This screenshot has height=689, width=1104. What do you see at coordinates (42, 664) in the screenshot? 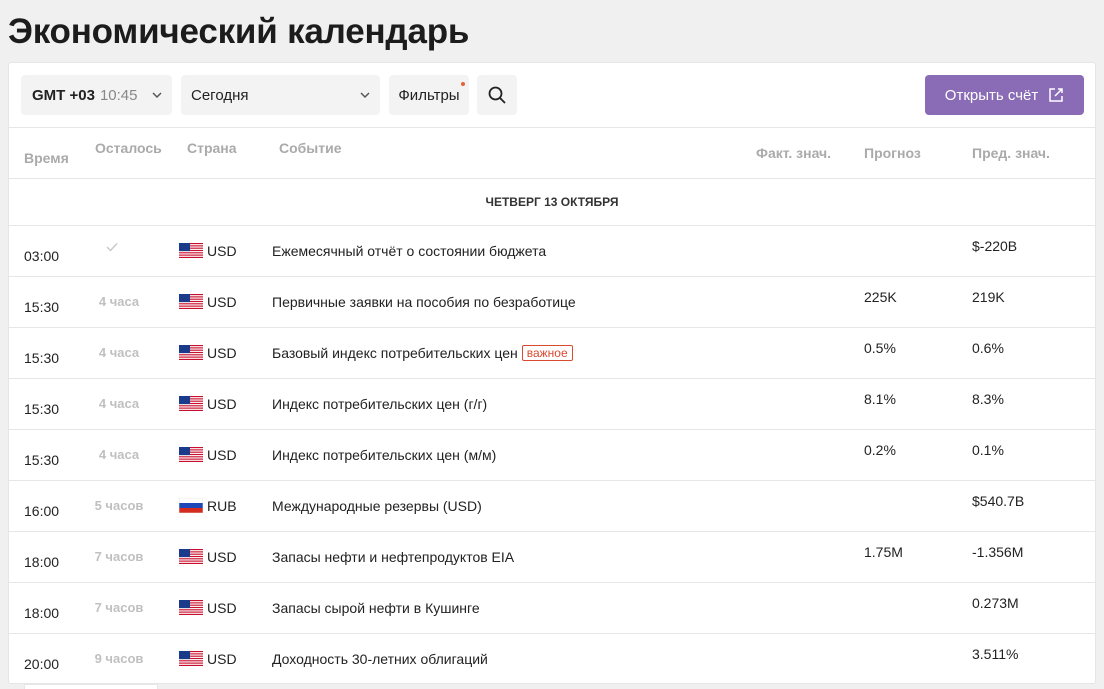
I see `event-time: 20:00` at bounding box center [42, 664].